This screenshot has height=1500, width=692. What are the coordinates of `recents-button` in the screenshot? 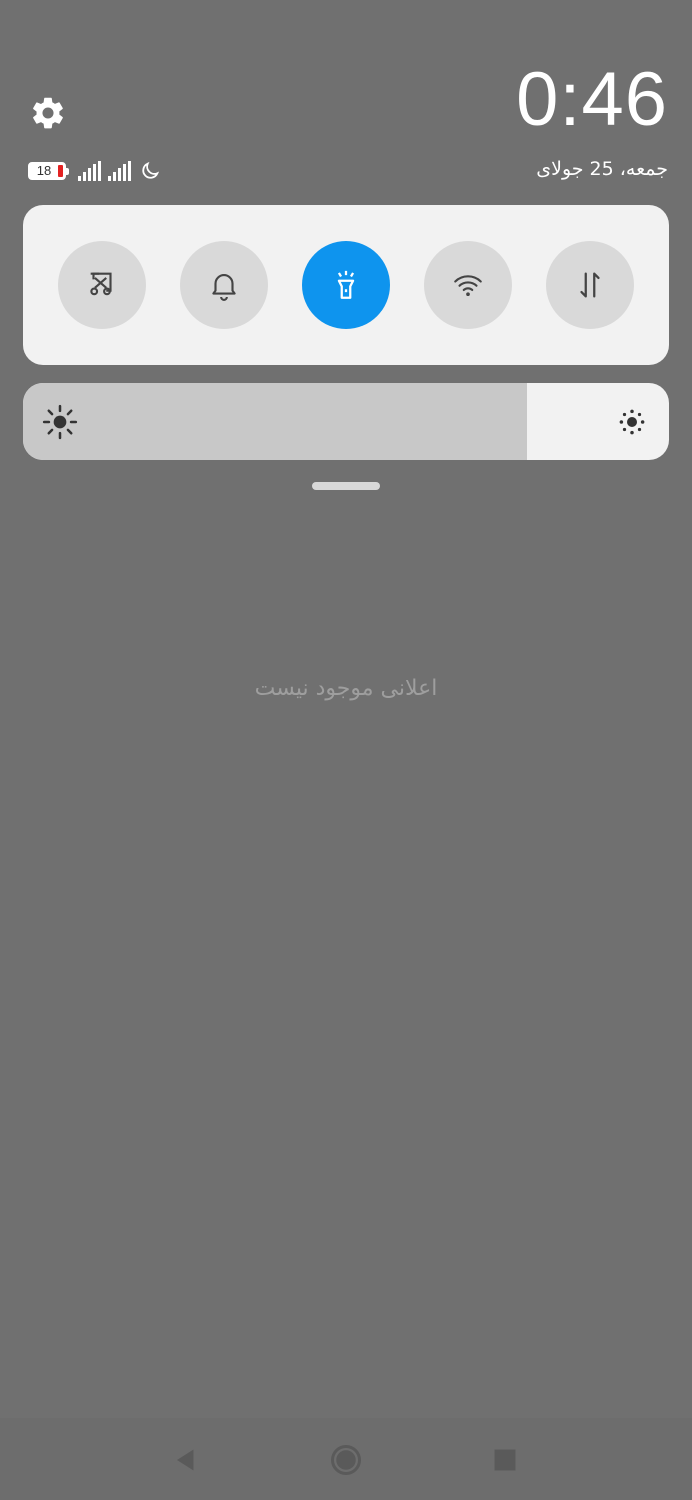 It's located at (505, 1460).